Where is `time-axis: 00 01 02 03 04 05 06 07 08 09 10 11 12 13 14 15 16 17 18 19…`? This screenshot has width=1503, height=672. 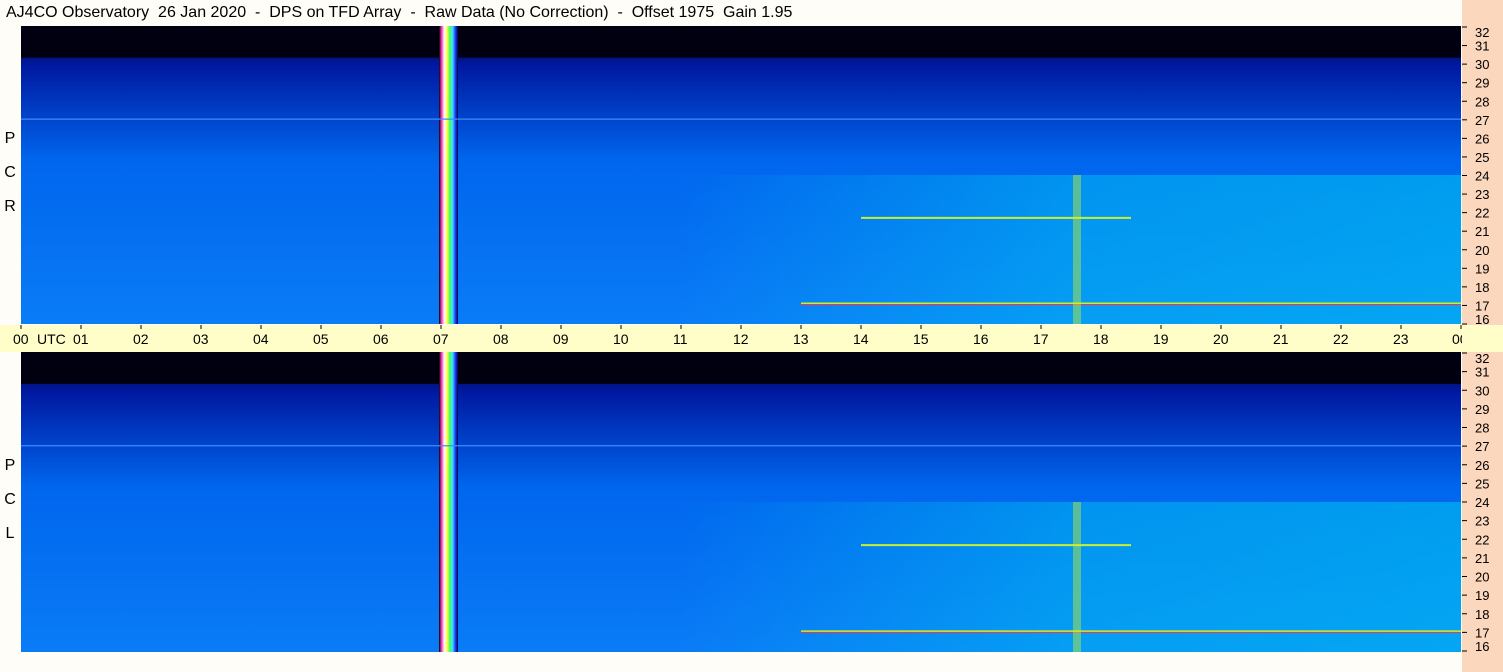 time-axis: 00 01 02 03 04 05 06 07 08 09 10 11 12 13 14 15 16 17 18 19… is located at coordinates (731, 338).